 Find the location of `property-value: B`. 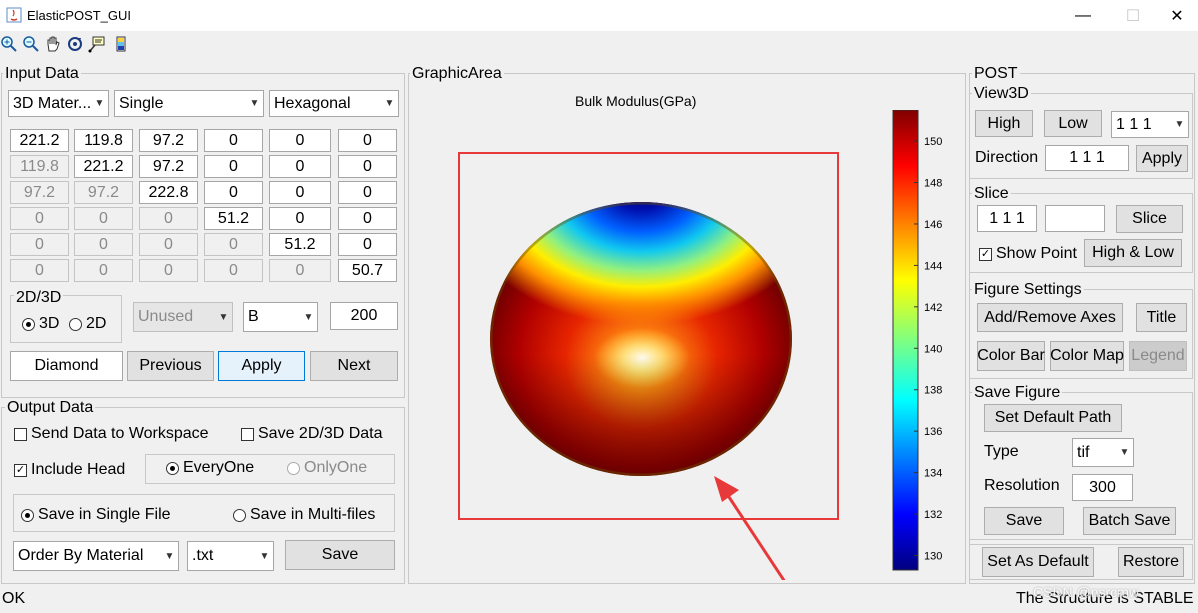

property-value: B is located at coordinates (253, 316).